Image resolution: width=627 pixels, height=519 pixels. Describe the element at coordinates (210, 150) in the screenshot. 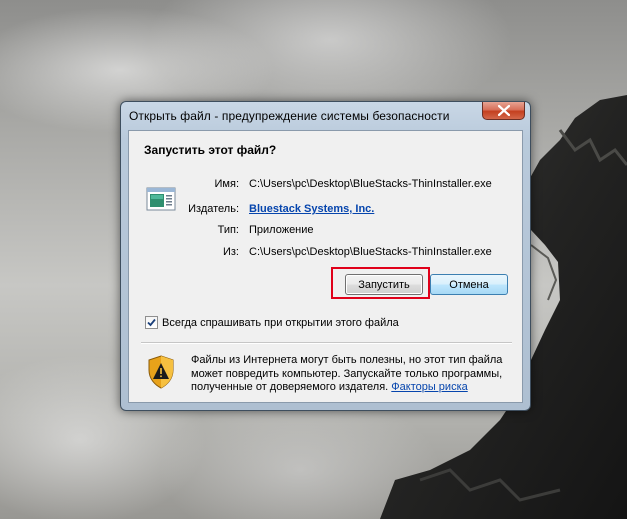

I see `dialog-heading: Запустить этот файл?` at that location.